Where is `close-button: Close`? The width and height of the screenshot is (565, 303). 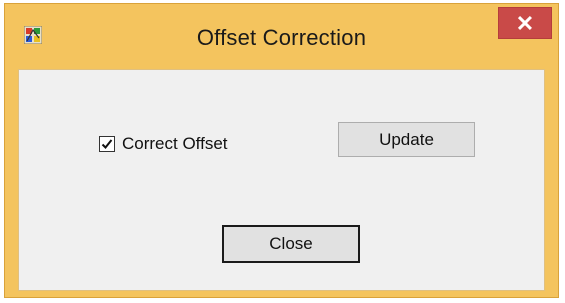
close-button: Close is located at coordinates (291, 244).